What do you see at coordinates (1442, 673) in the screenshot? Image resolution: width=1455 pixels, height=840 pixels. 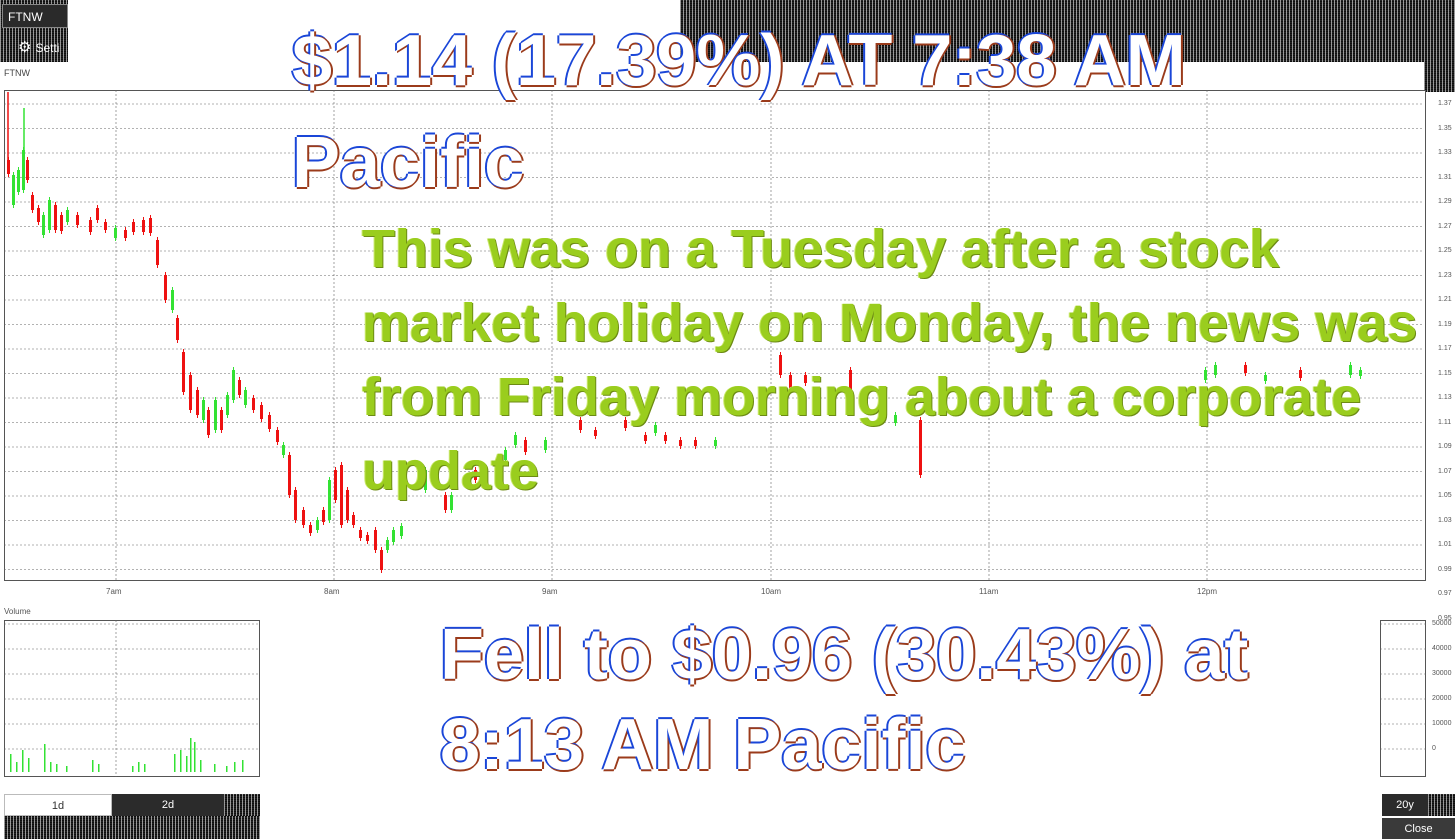 I see `volume-axis-tick: 30000` at bounding box center [1442, 673].